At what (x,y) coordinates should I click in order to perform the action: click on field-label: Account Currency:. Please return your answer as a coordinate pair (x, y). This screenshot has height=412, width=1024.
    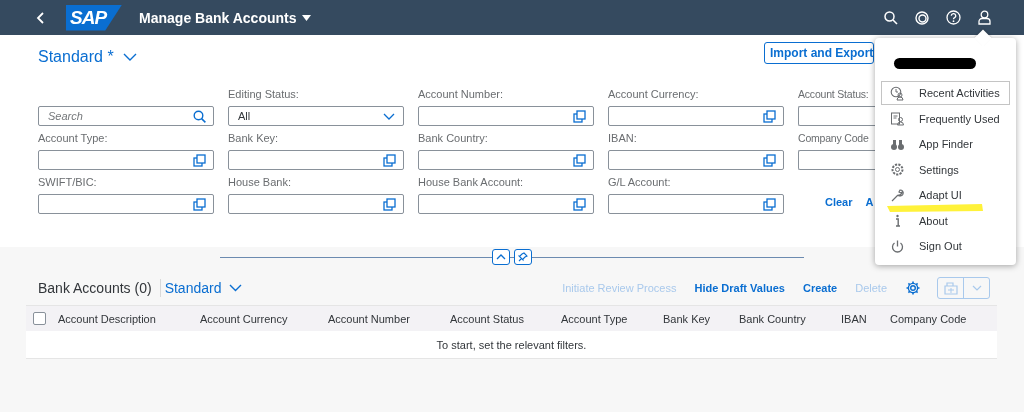
    Looking at the image, I should click on (653, 95).